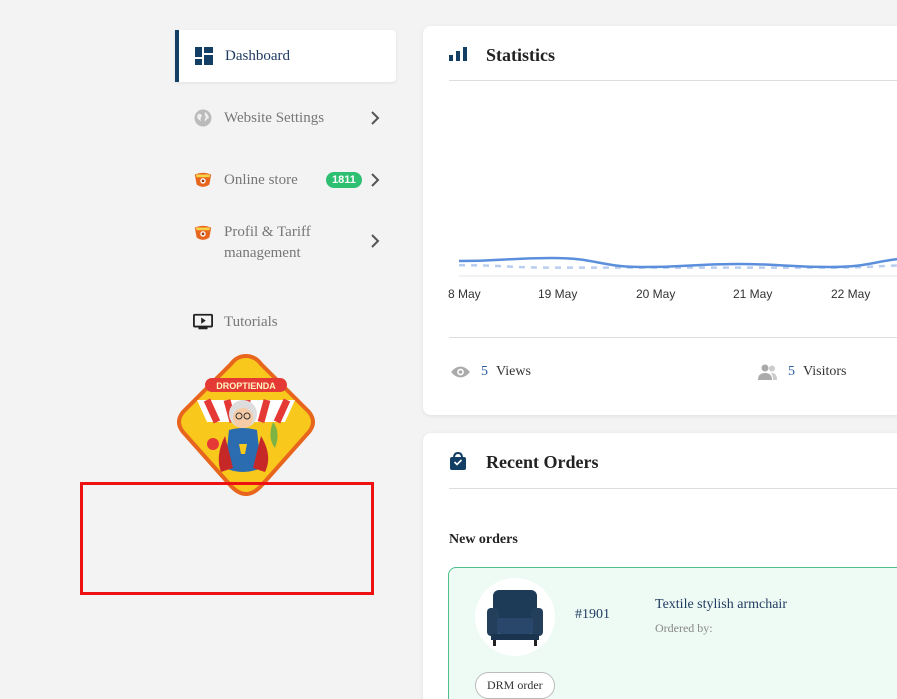  I want to click on visitors-stat: 5 Visitors, so click(802, 372).